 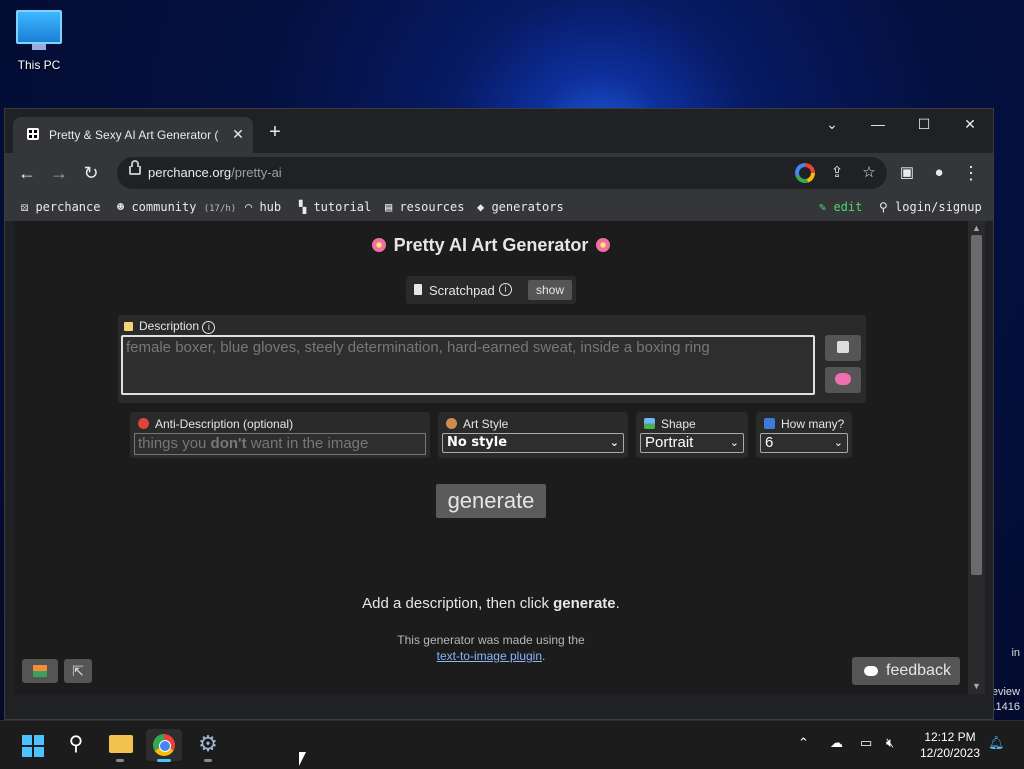 I want to click on reload-icon: ↻, so click(x=91, y=173).